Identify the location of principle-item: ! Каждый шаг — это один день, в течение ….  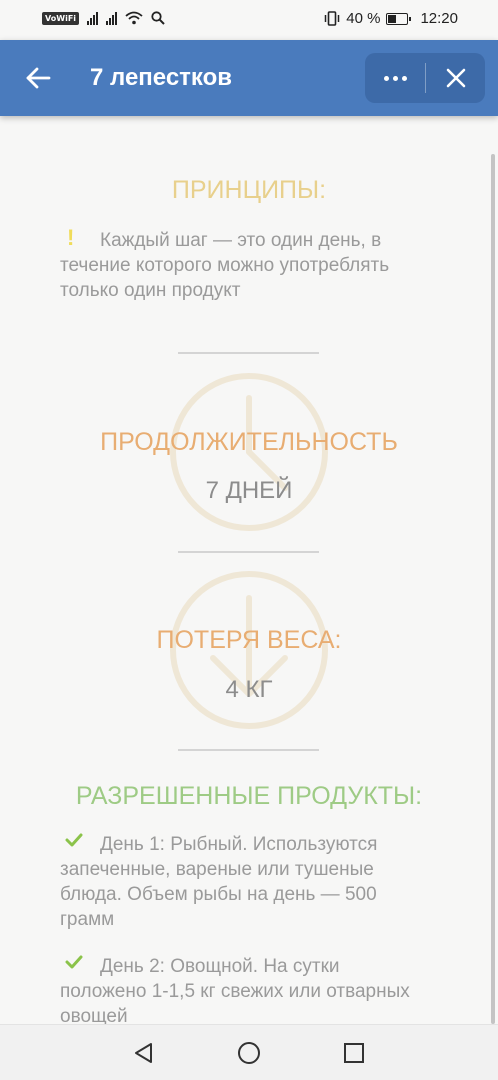
(245, 264).